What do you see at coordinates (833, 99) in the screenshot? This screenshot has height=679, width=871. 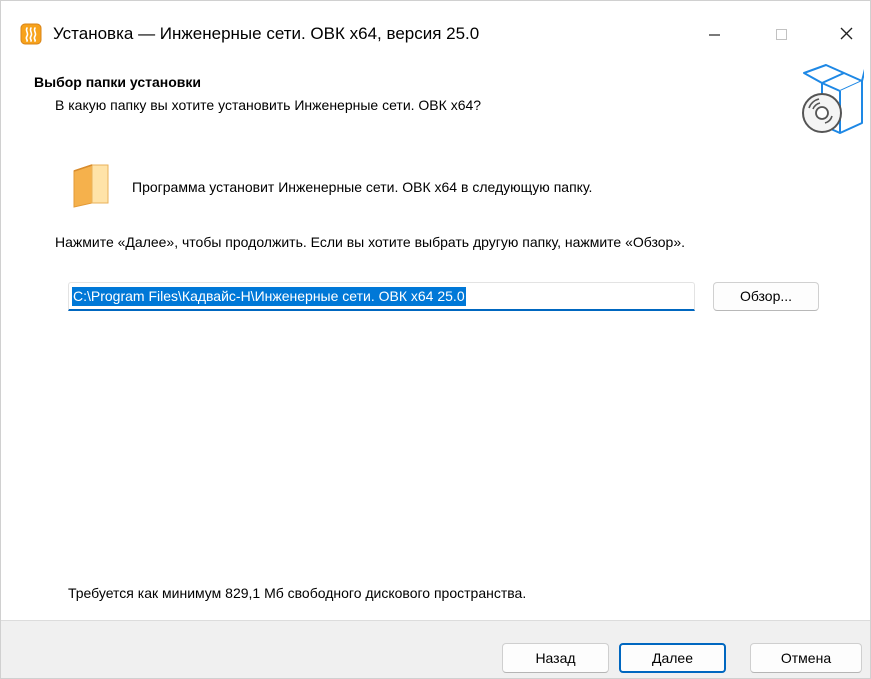 I see `setup-box-icon` at bounding box center [833, 99].